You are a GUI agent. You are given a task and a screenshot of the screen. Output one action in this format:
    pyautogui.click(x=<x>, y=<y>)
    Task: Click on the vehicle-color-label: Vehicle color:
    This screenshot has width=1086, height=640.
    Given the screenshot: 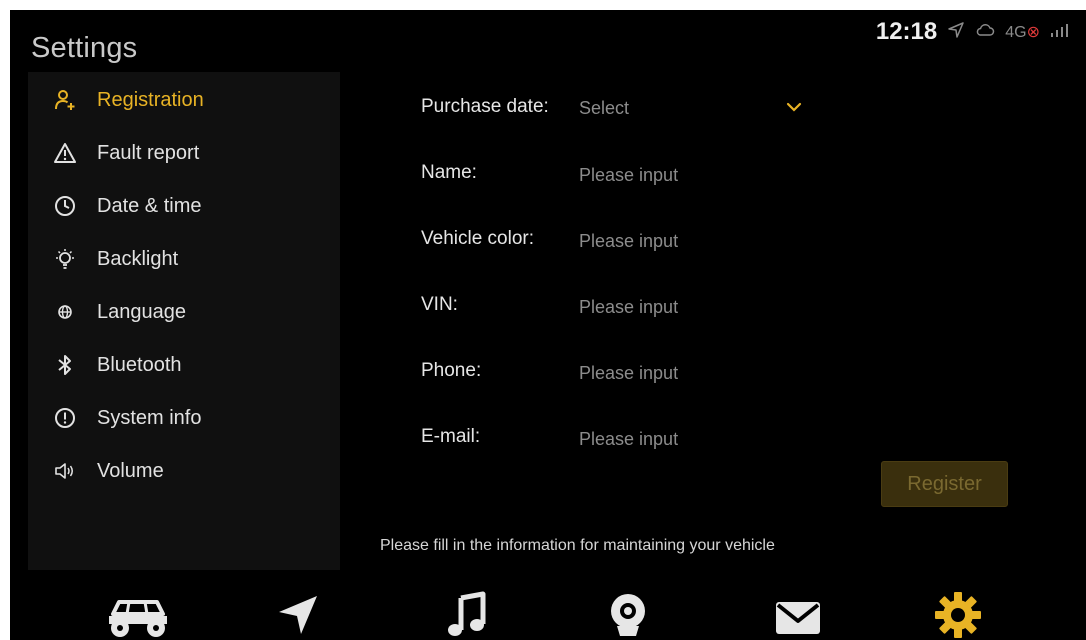 What is the action you would take?
    pyautogui.click(x=478, y=238)
    